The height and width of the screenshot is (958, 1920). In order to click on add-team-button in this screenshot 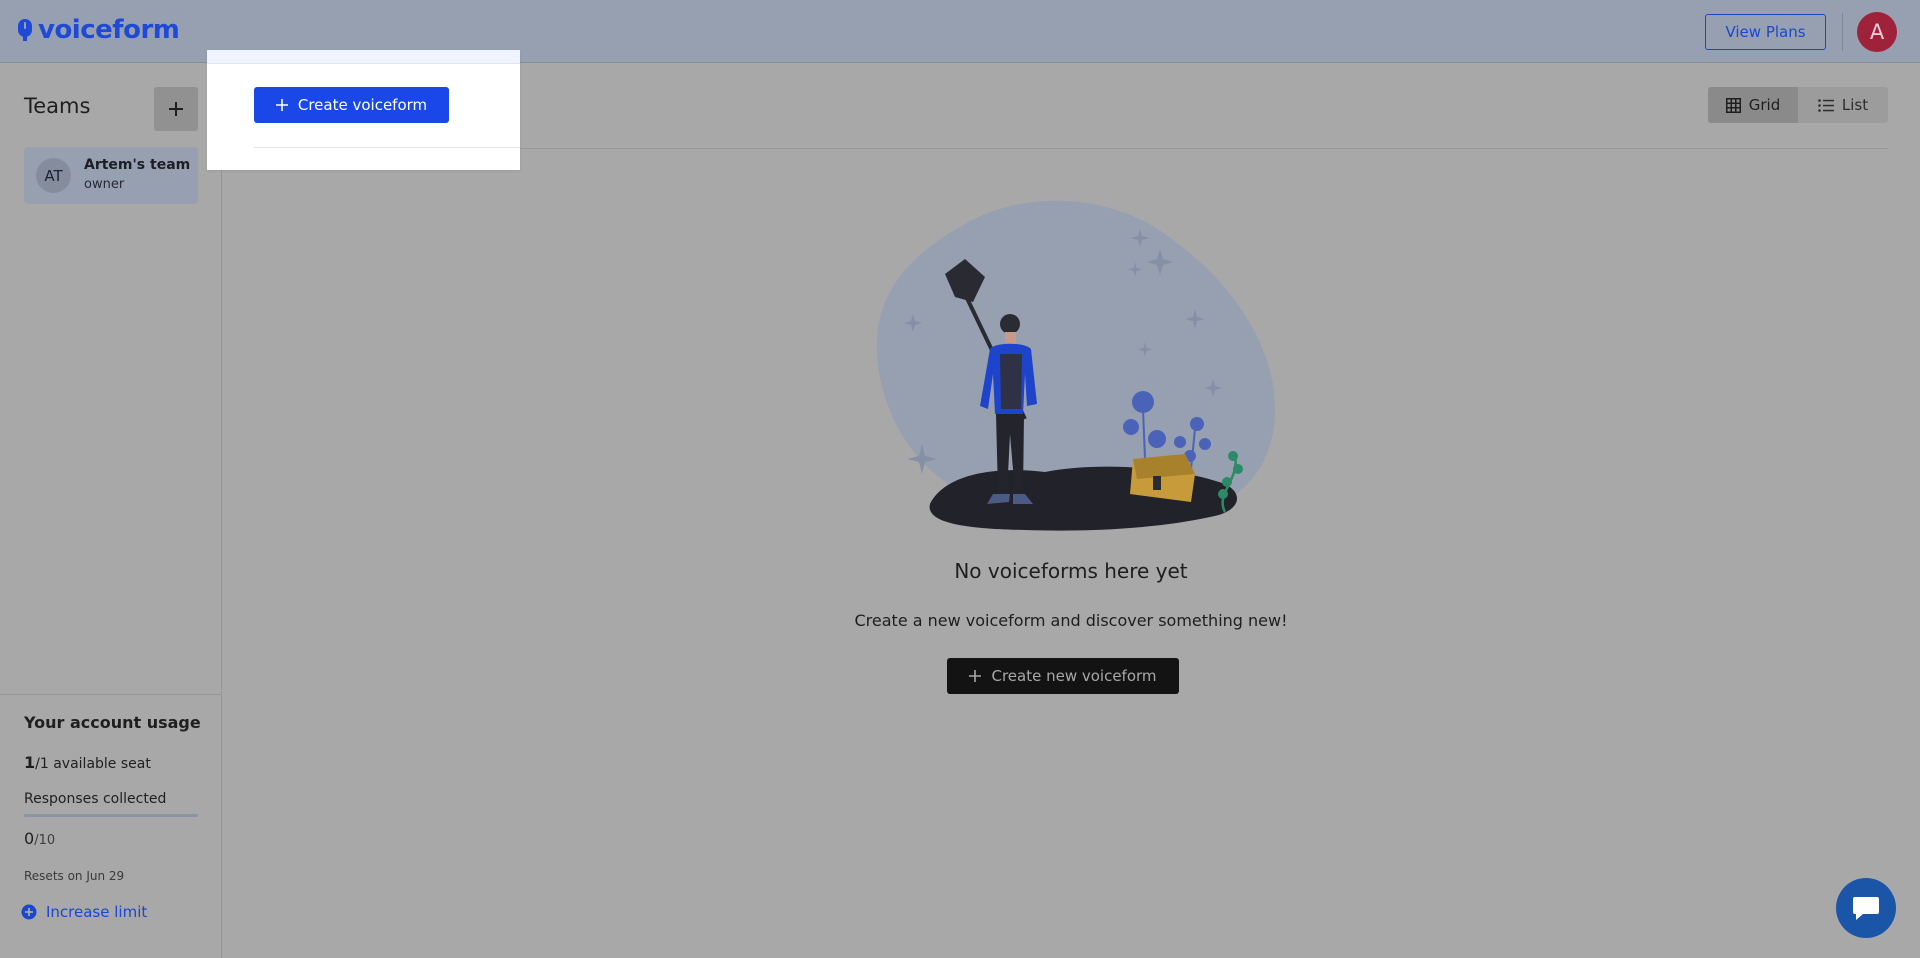, I will do `click(176, 109)`.